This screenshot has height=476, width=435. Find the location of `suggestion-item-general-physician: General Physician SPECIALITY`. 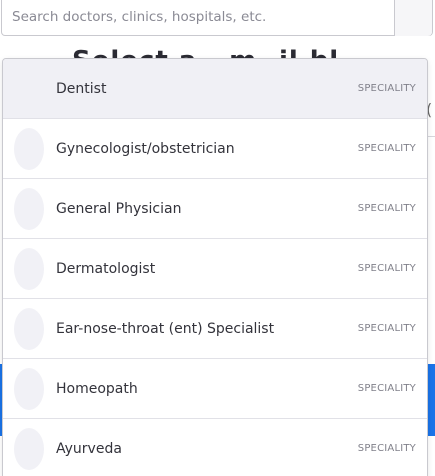

suggestion-item-general-physician: General Physician SPECIALITY is located at coordinates (215, 209).